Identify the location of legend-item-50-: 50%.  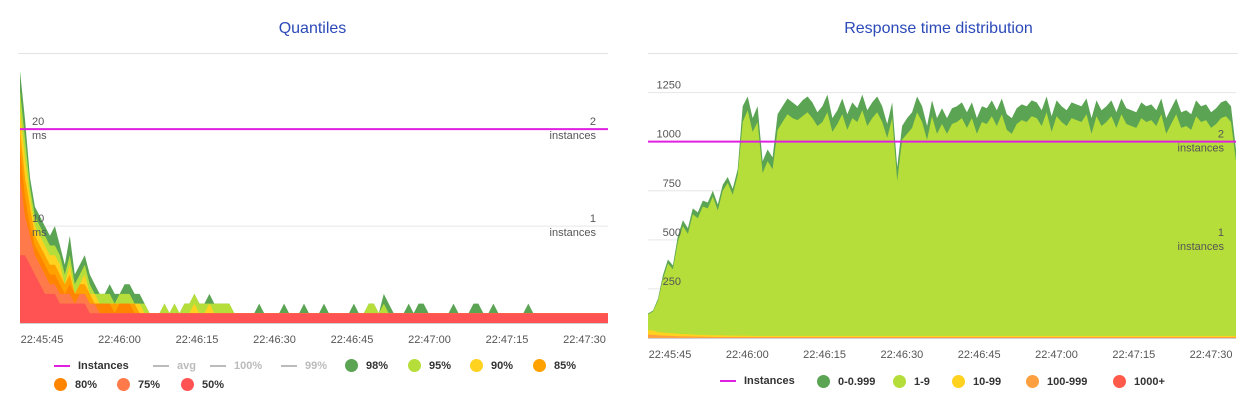
(202, 384).